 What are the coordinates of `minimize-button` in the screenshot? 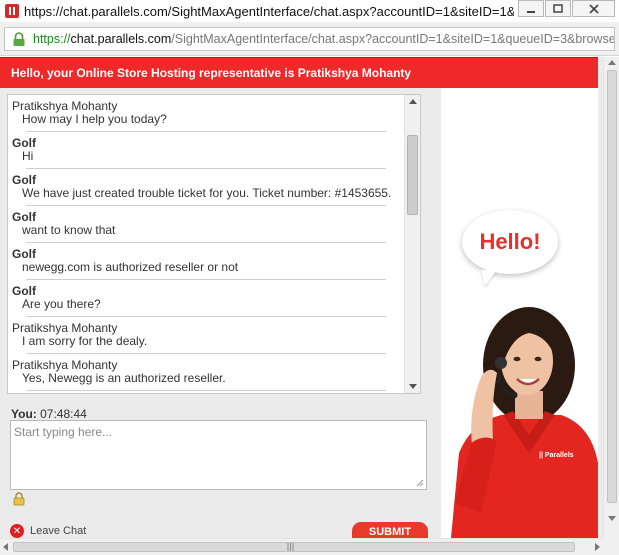 It's located at (531, 8).